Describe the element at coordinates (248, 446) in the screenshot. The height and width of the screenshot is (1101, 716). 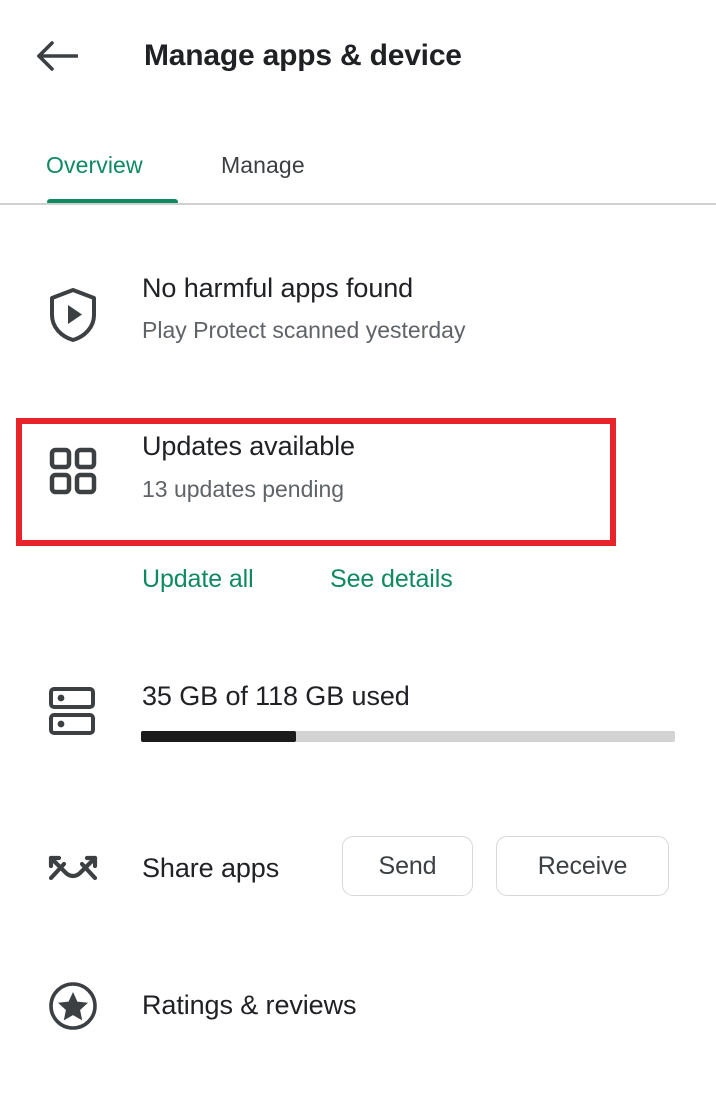
I see `updates-title: Updates available` at that location.